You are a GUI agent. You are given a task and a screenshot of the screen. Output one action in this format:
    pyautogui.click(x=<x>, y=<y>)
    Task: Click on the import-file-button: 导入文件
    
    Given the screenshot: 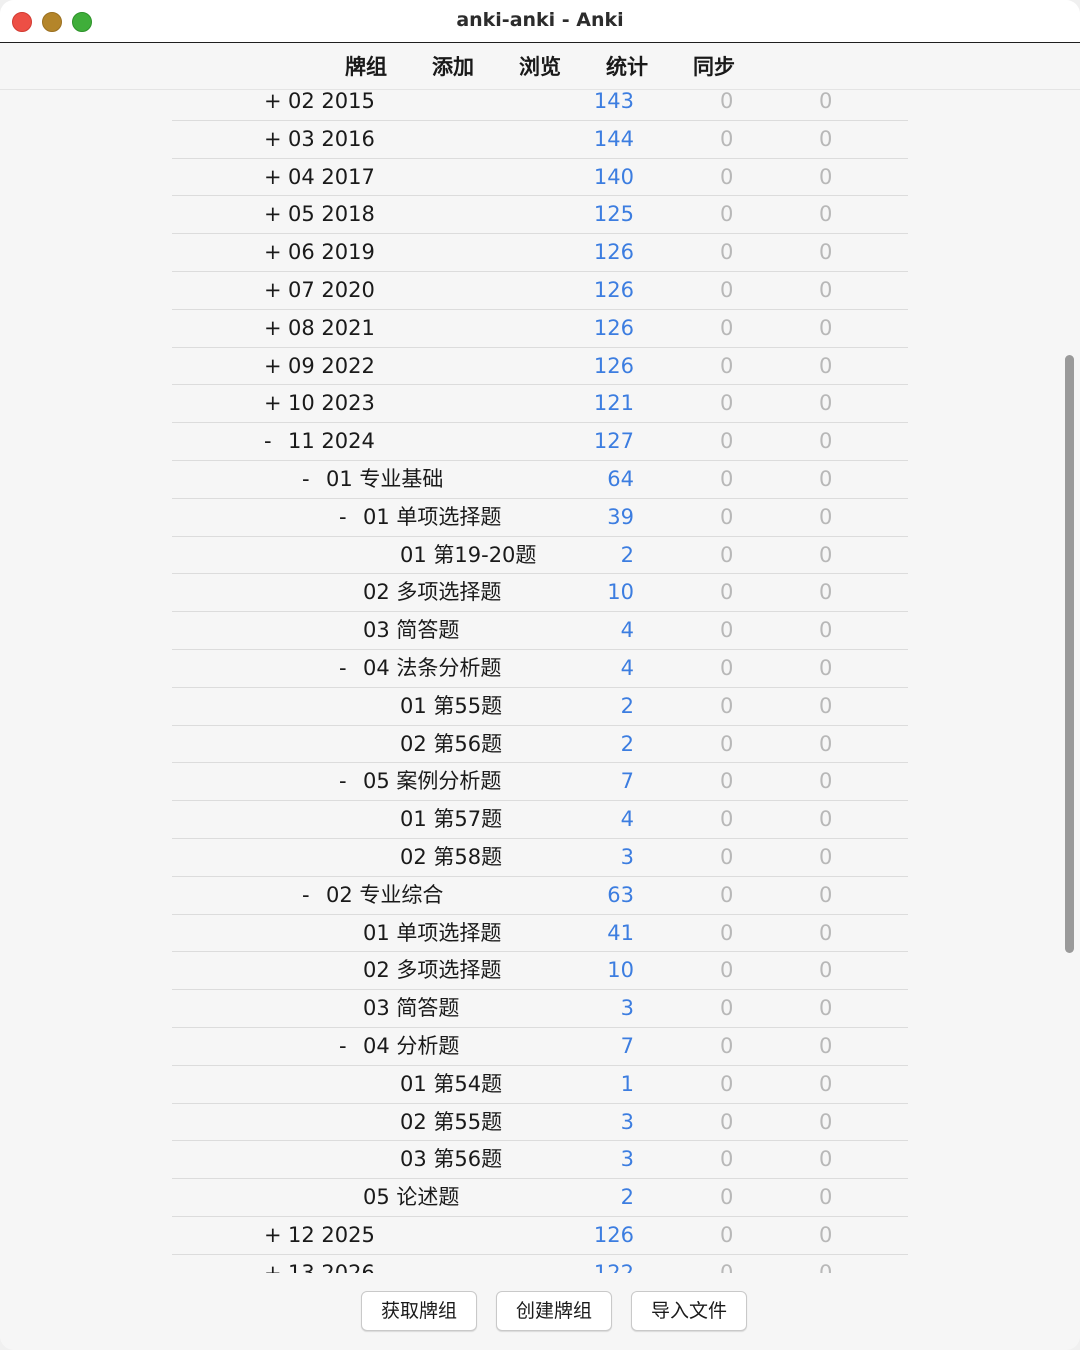 What is the action you would take?
    pyautogui.click(x=689, y=1311)
    